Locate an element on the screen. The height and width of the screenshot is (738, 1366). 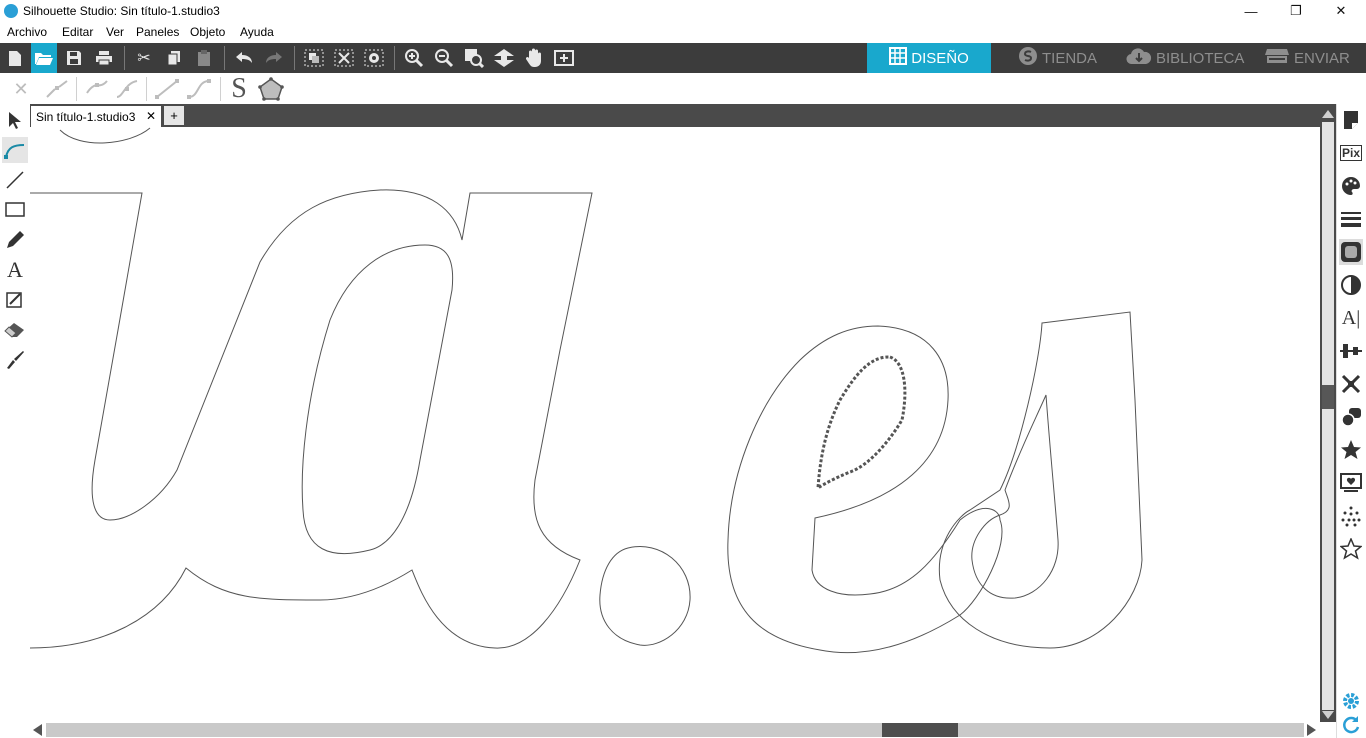
window-title: Silhouette Studio: Sin título-1.studio3 is located at coordinates (121, 11).